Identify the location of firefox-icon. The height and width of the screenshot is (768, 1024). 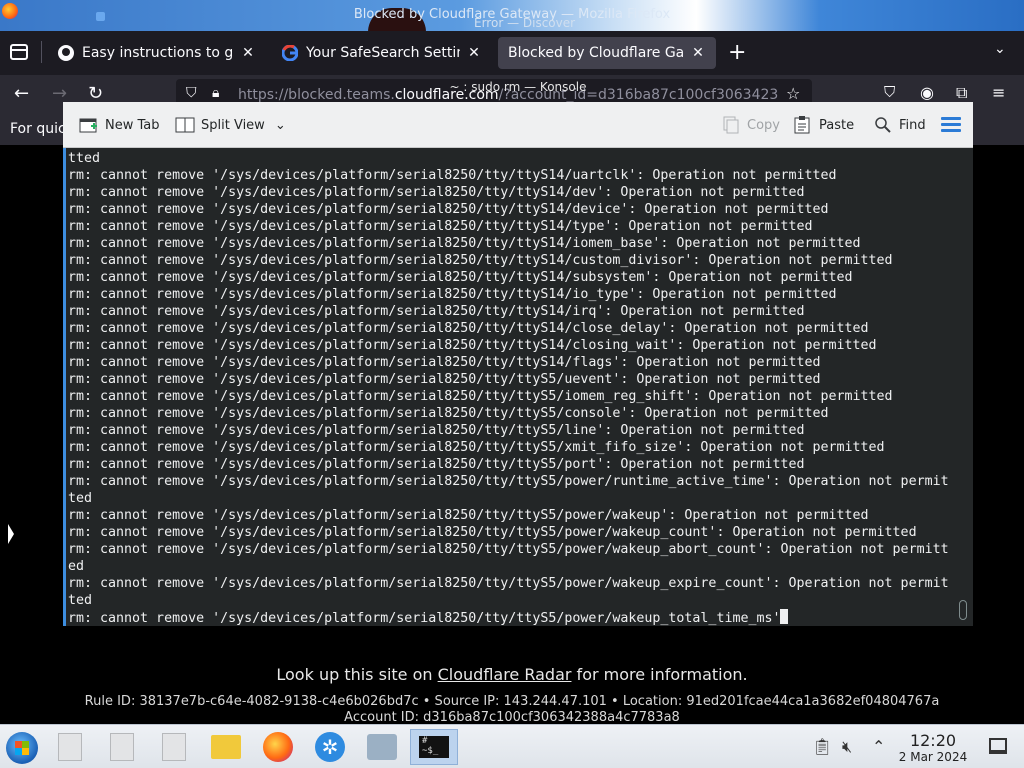
(278, 747).